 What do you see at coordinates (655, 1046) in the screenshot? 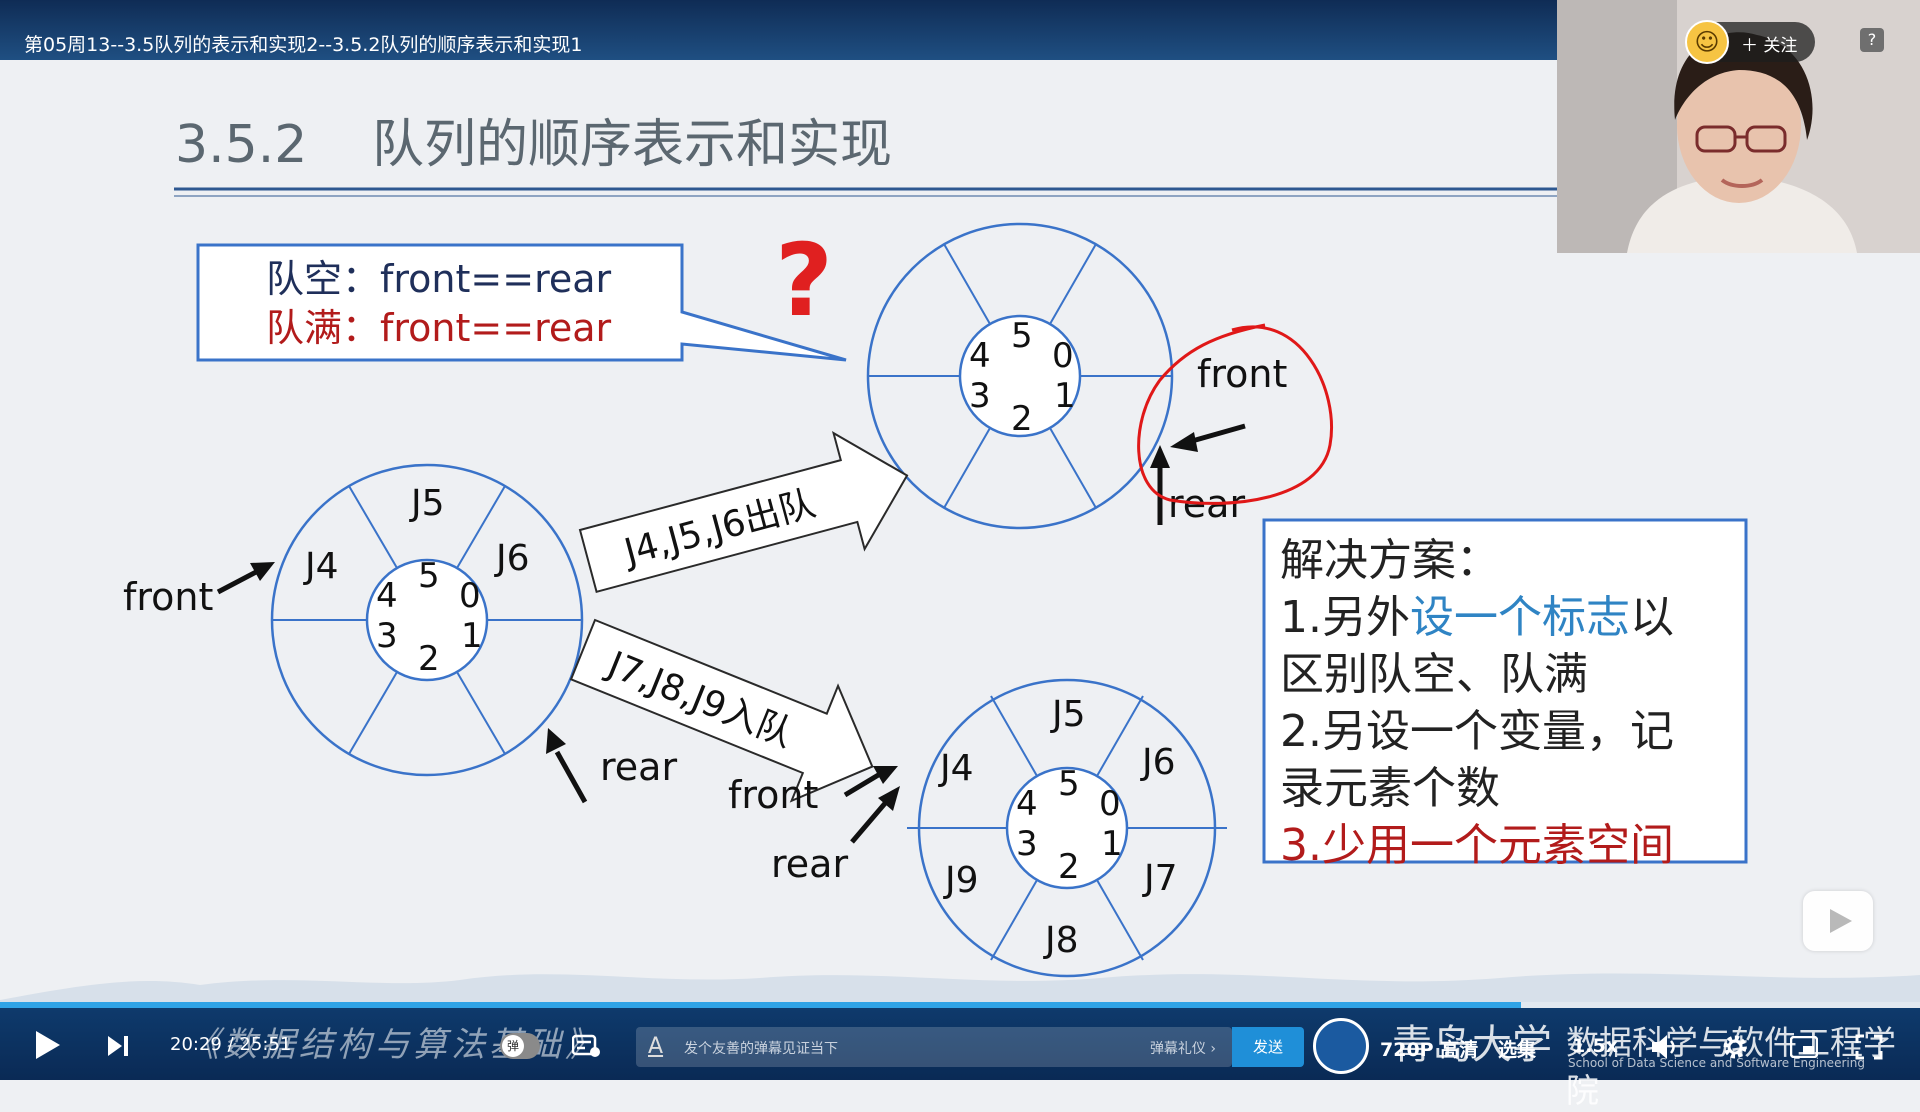
I see `text-style-icon: A` at bounding box center [655, 1046].